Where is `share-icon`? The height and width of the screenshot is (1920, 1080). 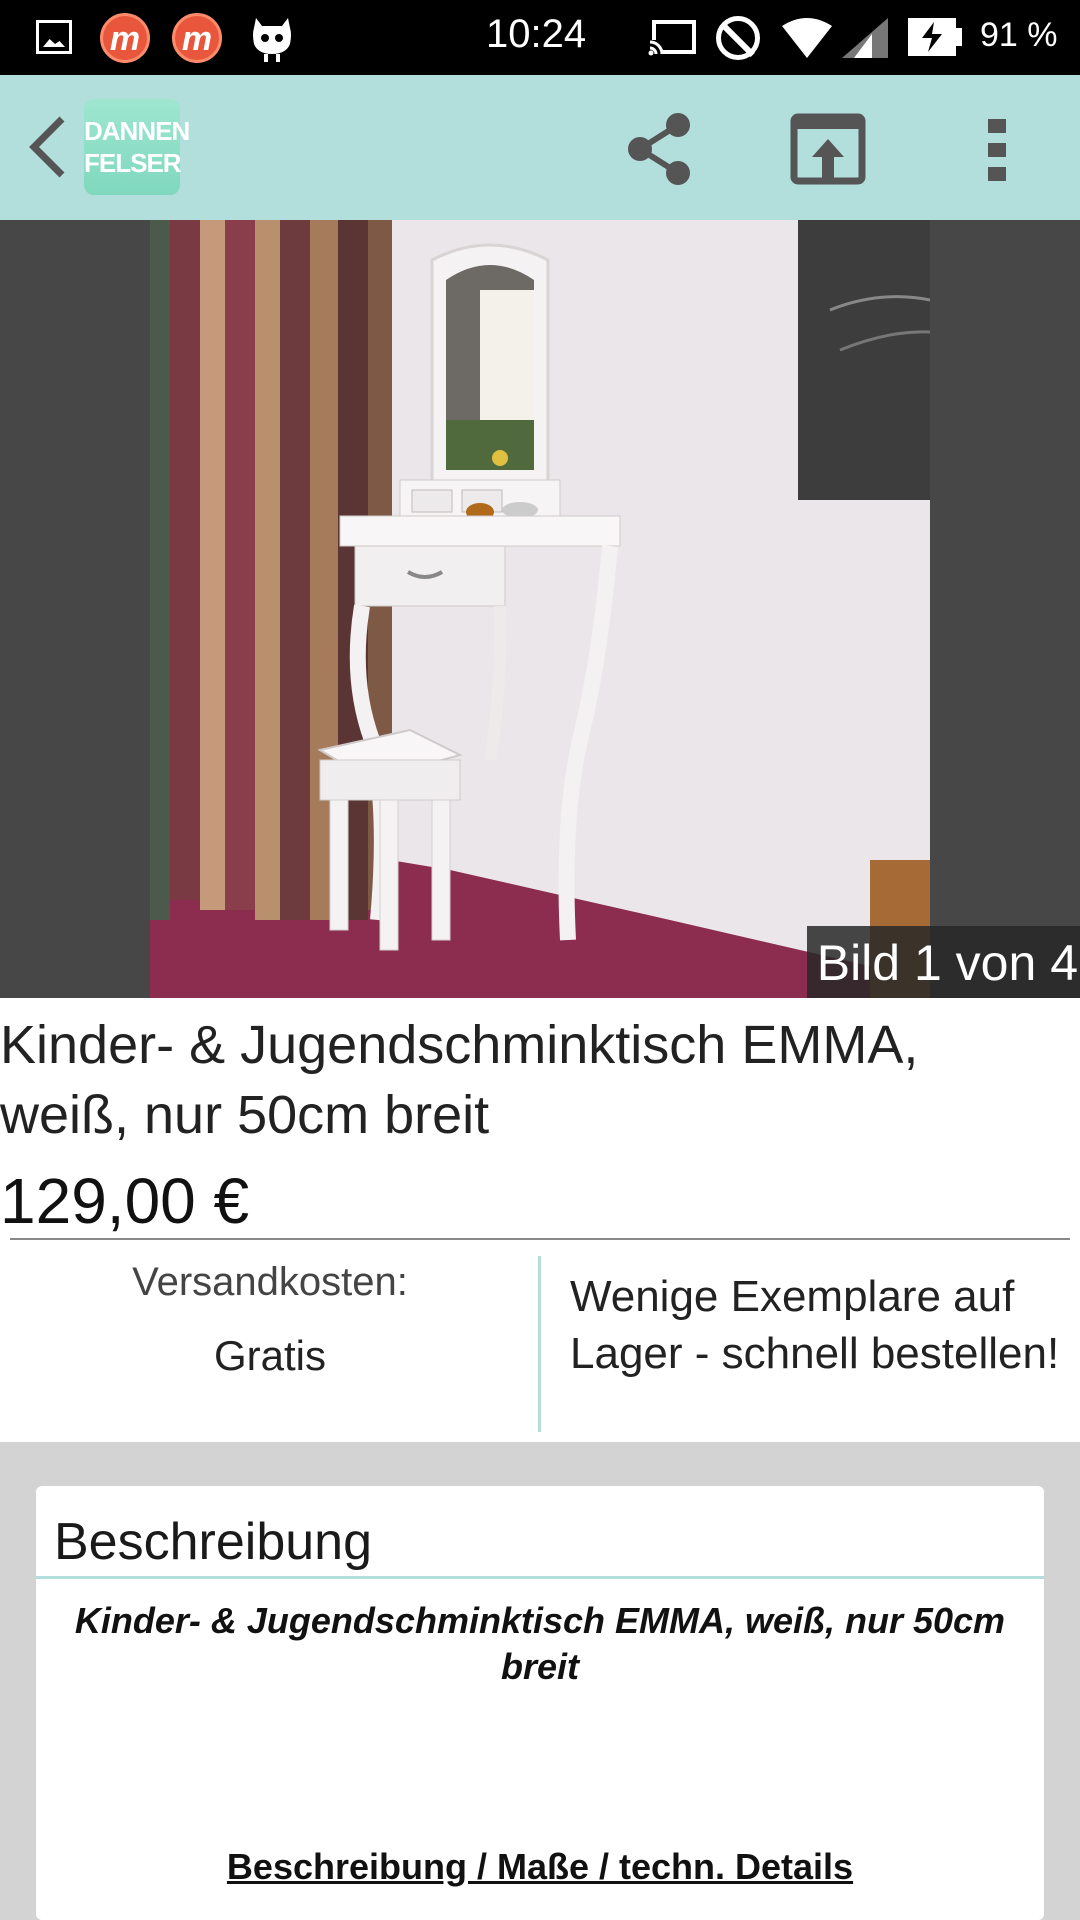
share-icon is located at coordinates (660, 149).